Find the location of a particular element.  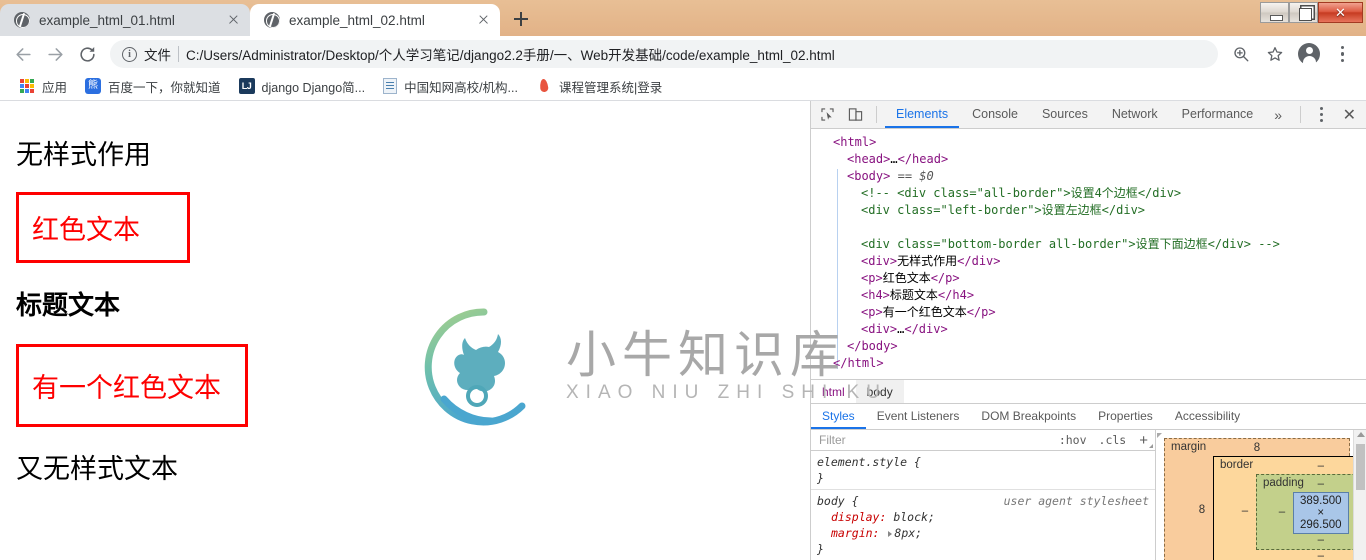

browser-tab-1: example_html_01.html is located at coordinates (125, 20).